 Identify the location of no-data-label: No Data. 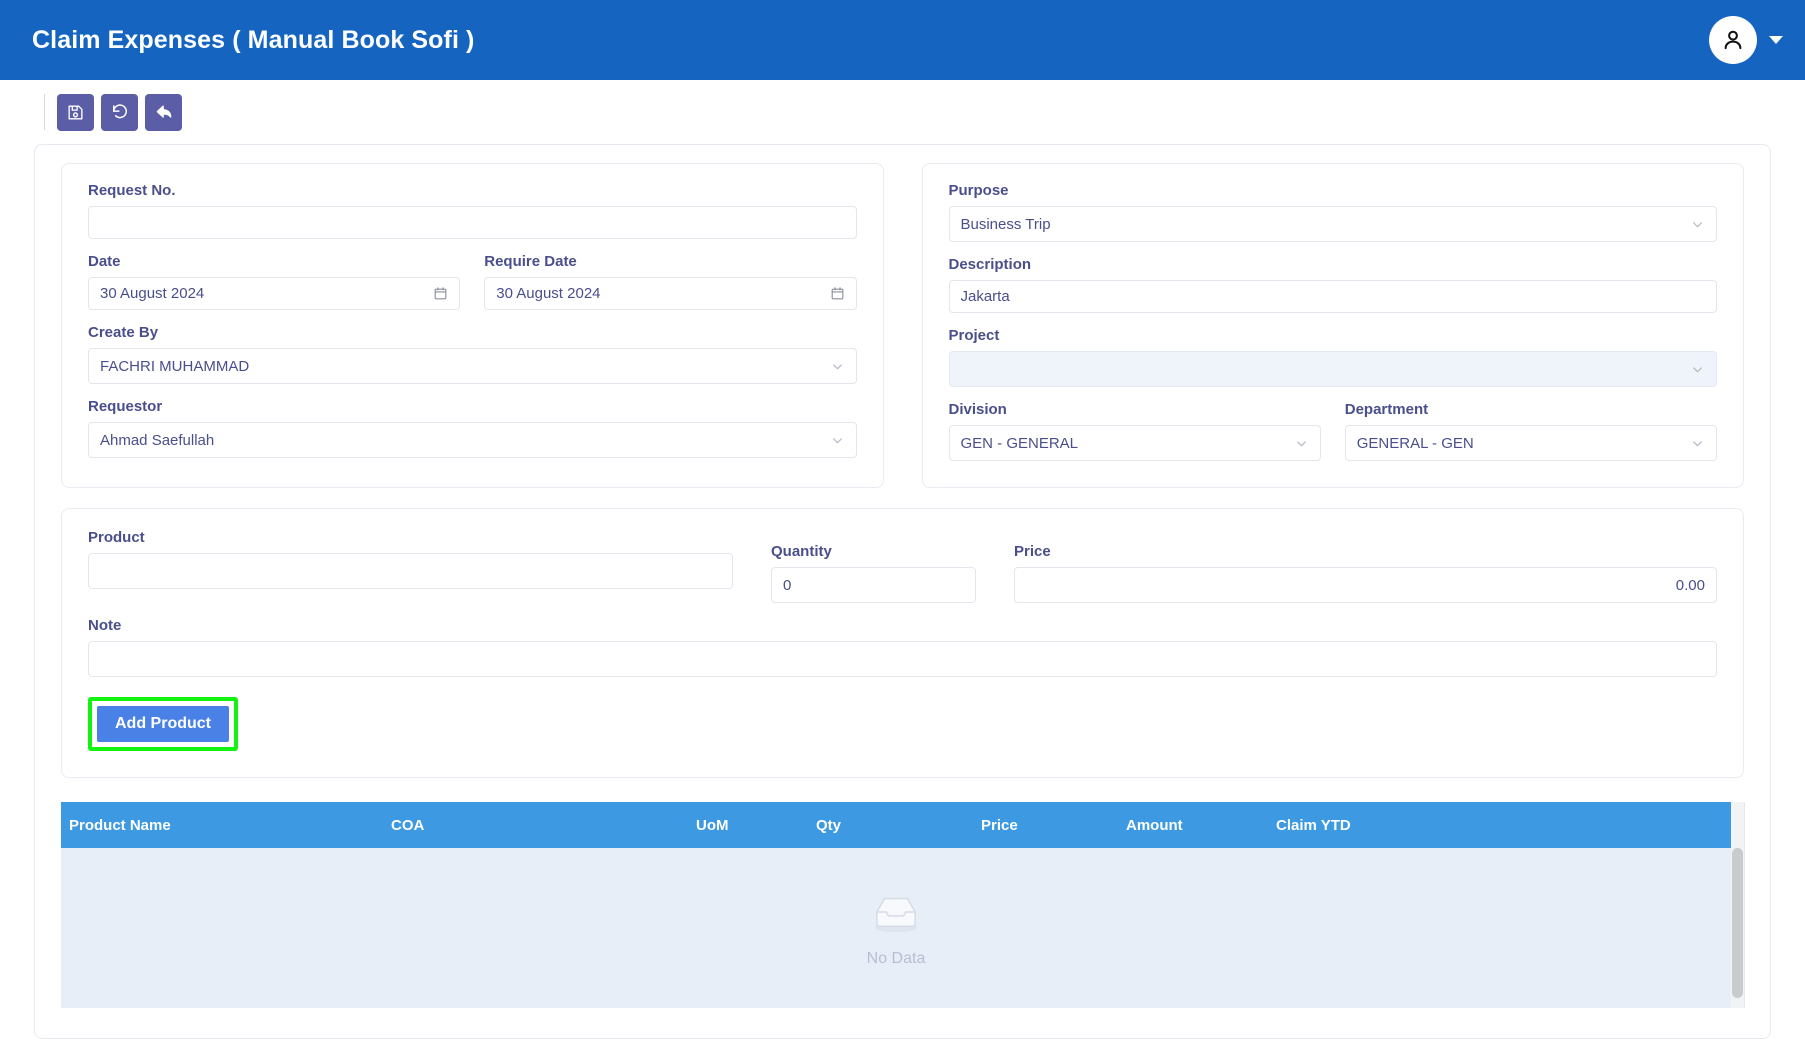
(896, 958).